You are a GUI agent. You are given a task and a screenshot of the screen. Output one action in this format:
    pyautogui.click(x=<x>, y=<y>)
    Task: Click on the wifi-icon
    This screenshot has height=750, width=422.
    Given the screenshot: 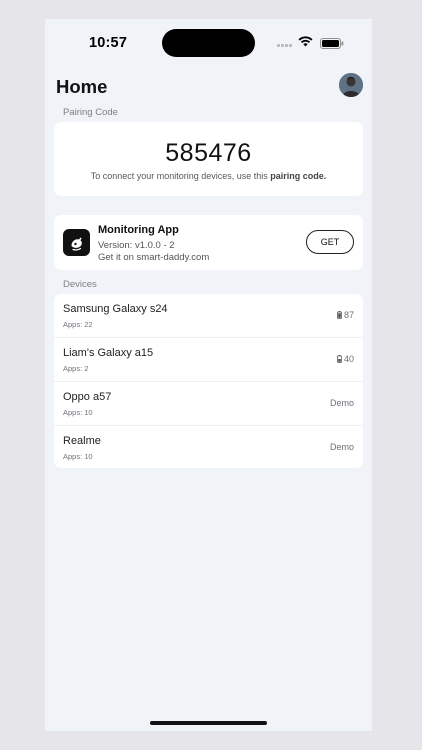 What is the action you would take?
    pyautogui.click(x=305, y=41)
    